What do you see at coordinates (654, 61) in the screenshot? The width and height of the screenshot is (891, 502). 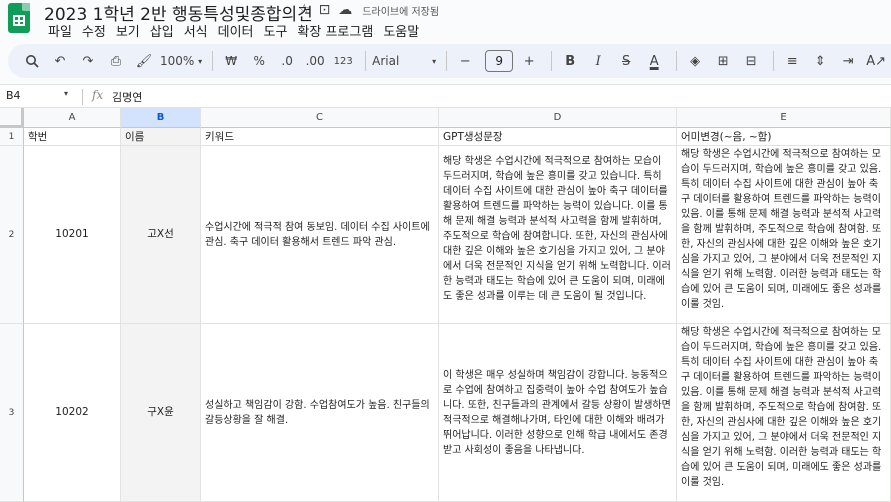 I see `text-color-button: A` at bounding box center [654, 61].